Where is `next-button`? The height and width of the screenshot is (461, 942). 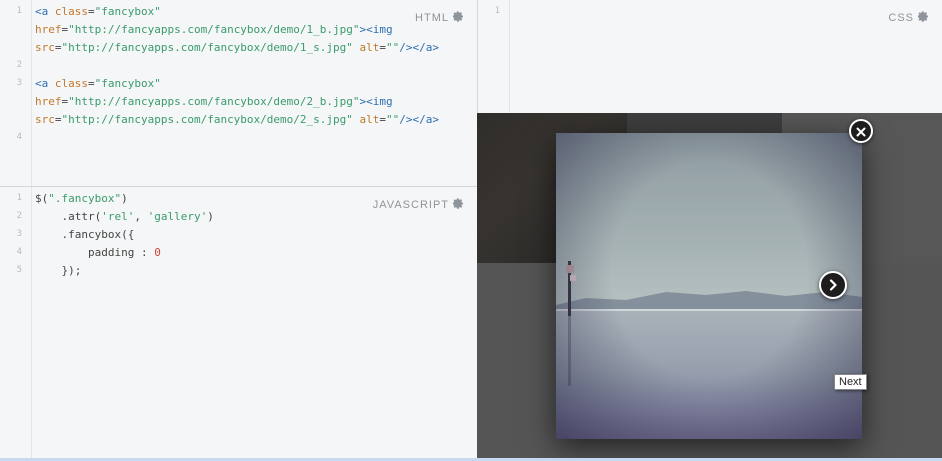 next-button is located at coordinates (833, 285).